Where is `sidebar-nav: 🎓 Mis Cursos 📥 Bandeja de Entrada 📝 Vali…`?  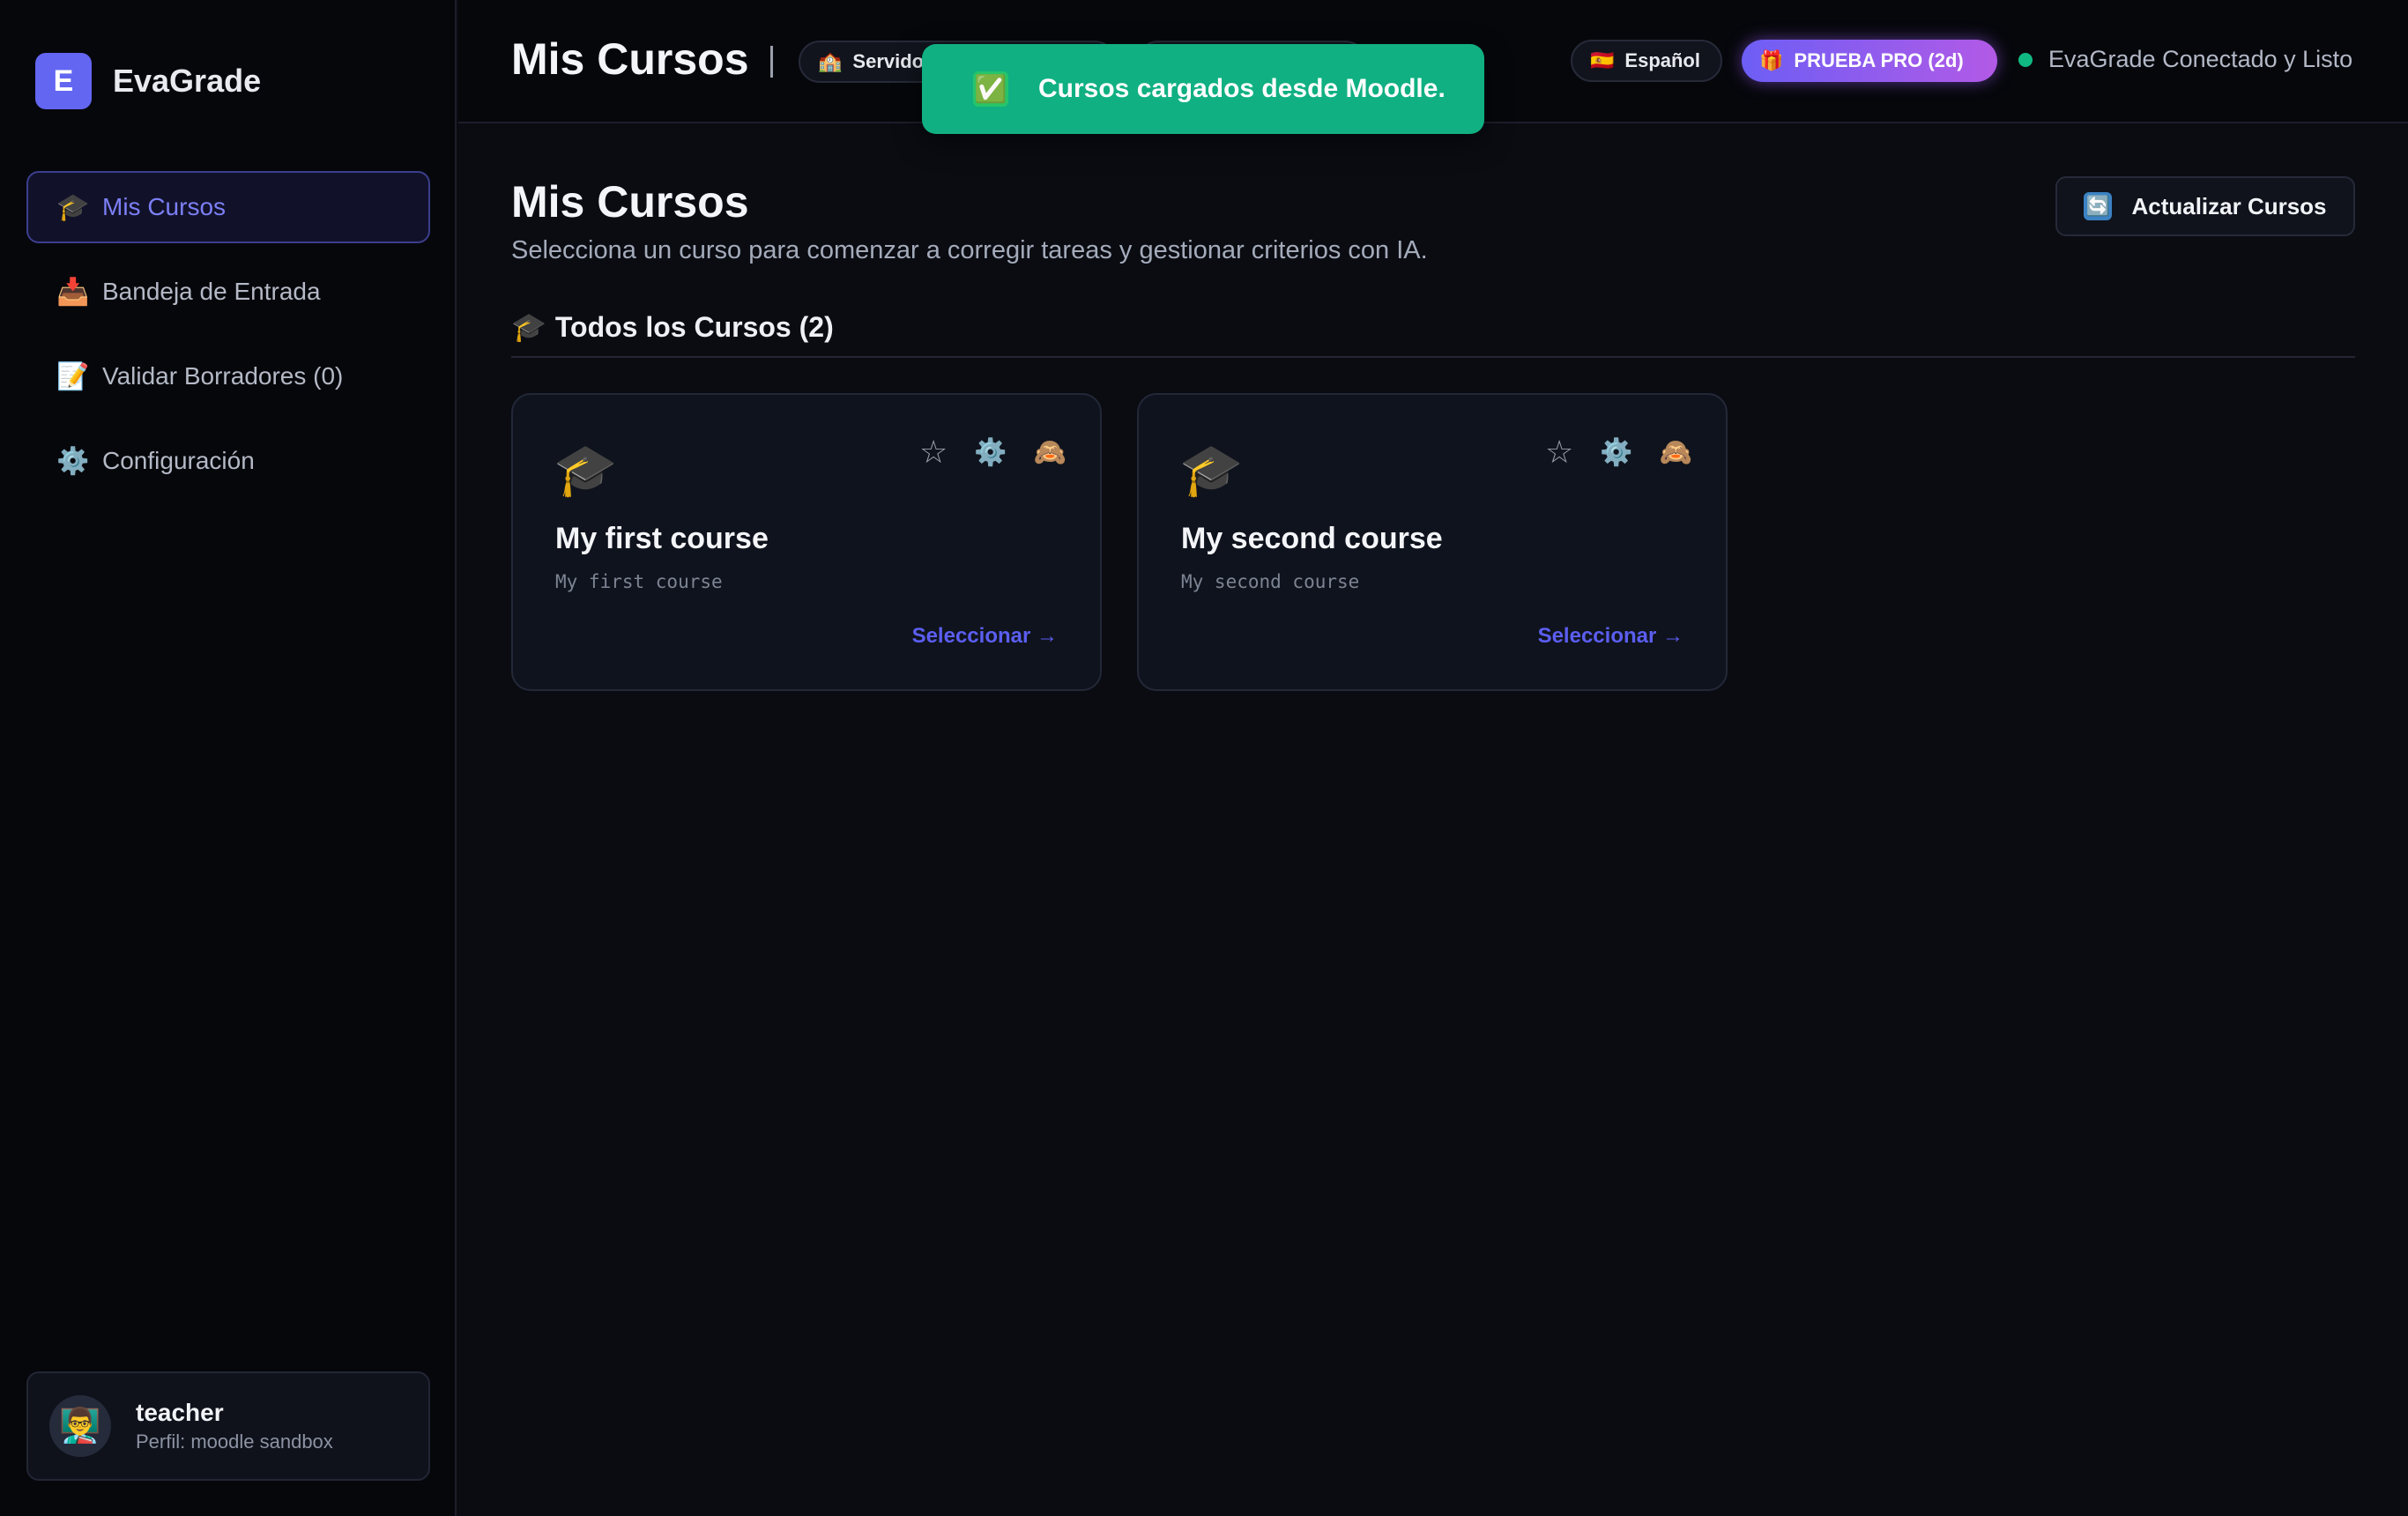 sidebar-nav: 🎓 Mis Cursos 📥 Bandeja de Entrada 📝 Vali… is located at coordinates (228, 340).